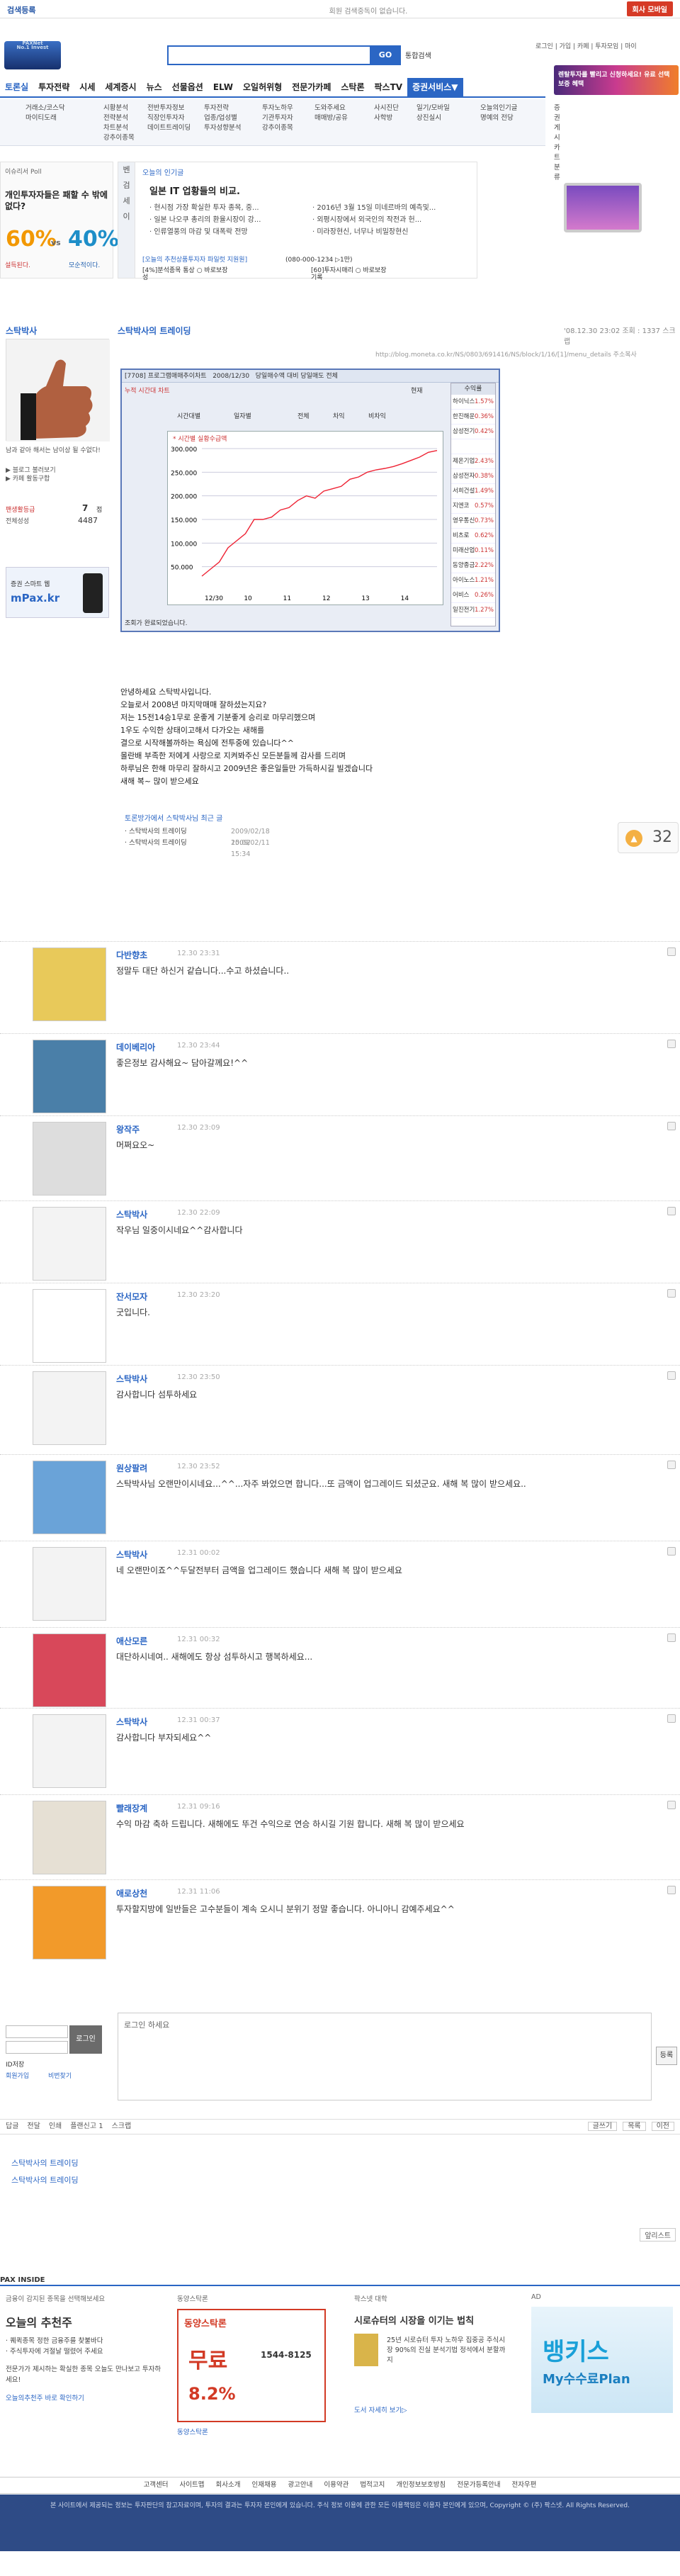 The height and width of the screenshot is (2576, 680). I want to click on submenu-item: 마이티도래, so click(45, 118).